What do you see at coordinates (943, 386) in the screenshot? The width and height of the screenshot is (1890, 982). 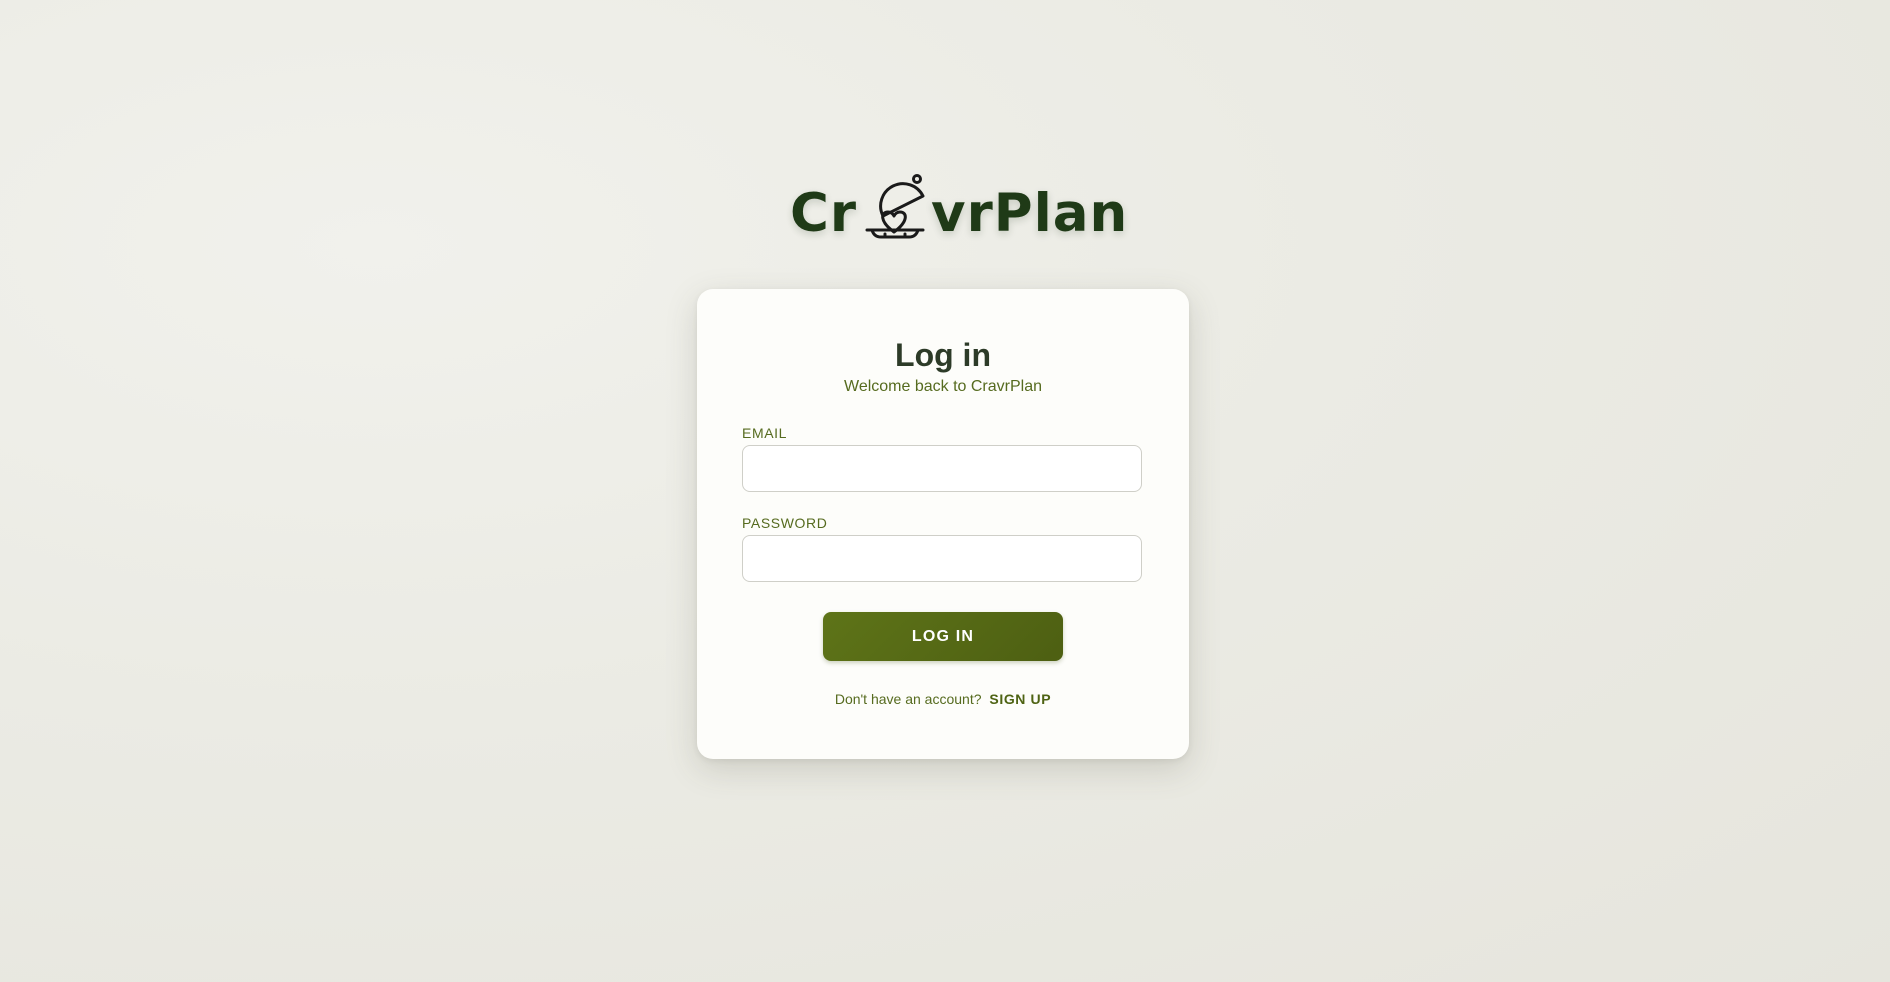 I see `login-subtitle: Welcome back to CravrPlan` at bounding box center [943, 386].